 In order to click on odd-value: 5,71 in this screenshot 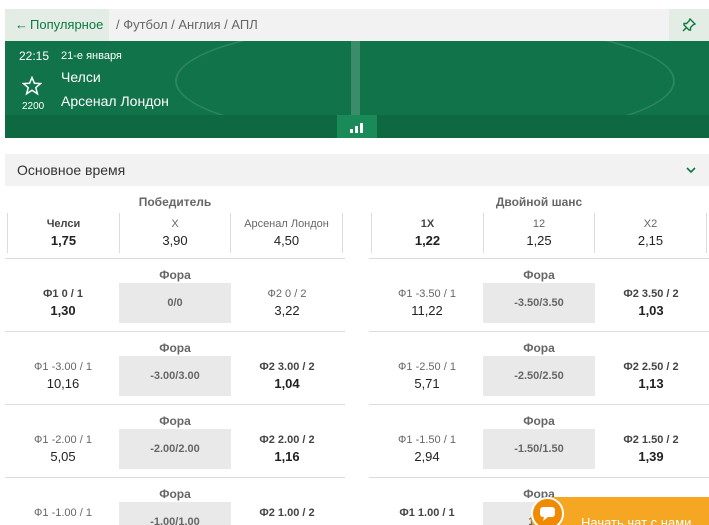, I will do `click(427, 383)`.